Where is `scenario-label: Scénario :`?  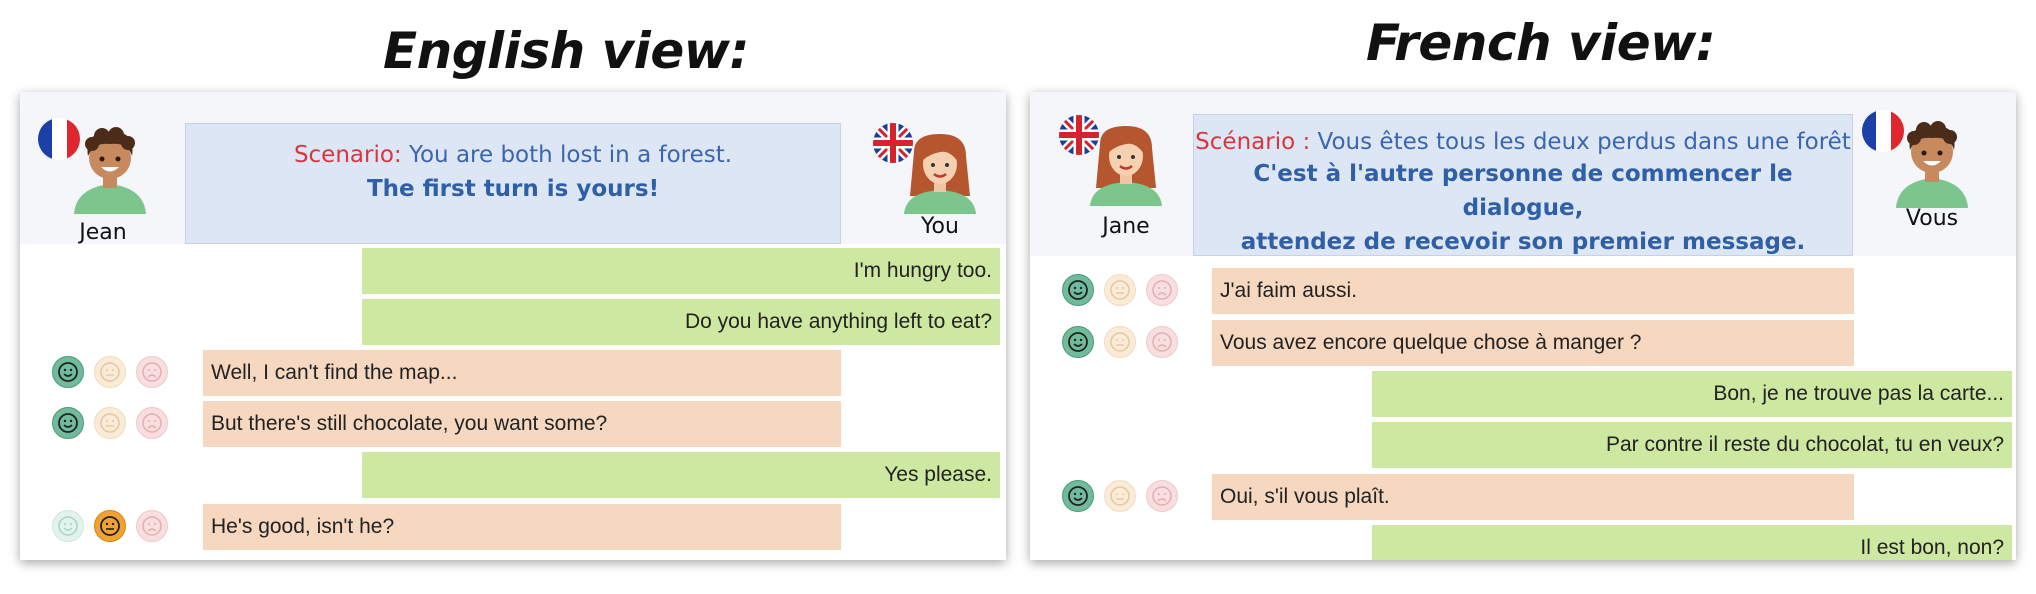
scenario-label: Scénario : is located at coordinates (1253, 142).